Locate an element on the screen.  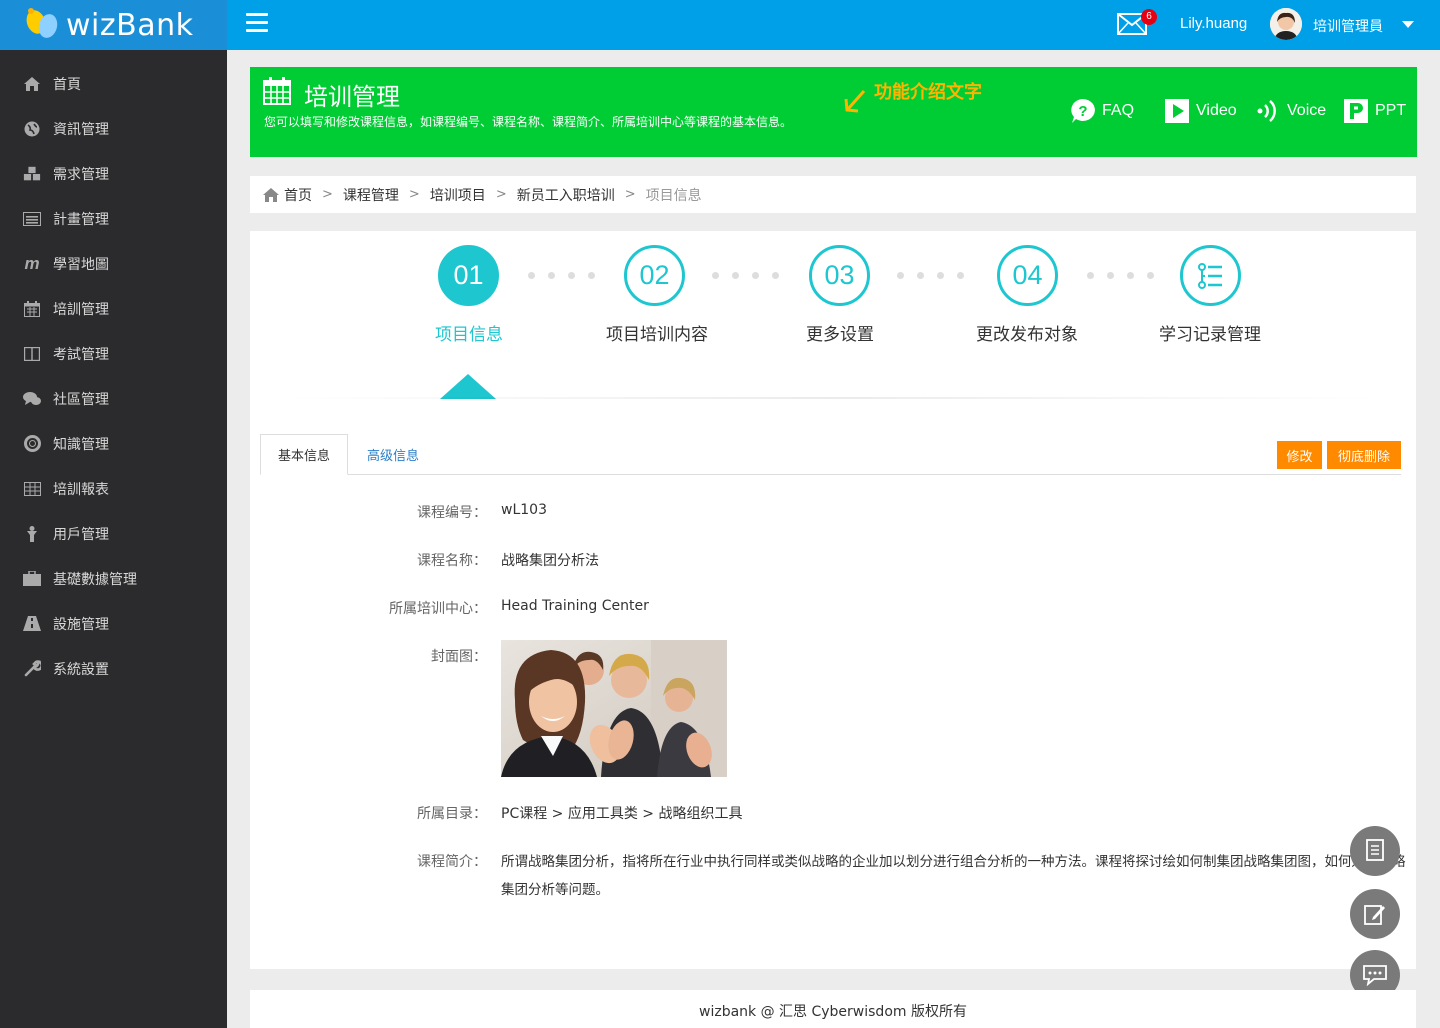
sidebar-item-exam: 考試管理 is located at coordinates (113, 353).